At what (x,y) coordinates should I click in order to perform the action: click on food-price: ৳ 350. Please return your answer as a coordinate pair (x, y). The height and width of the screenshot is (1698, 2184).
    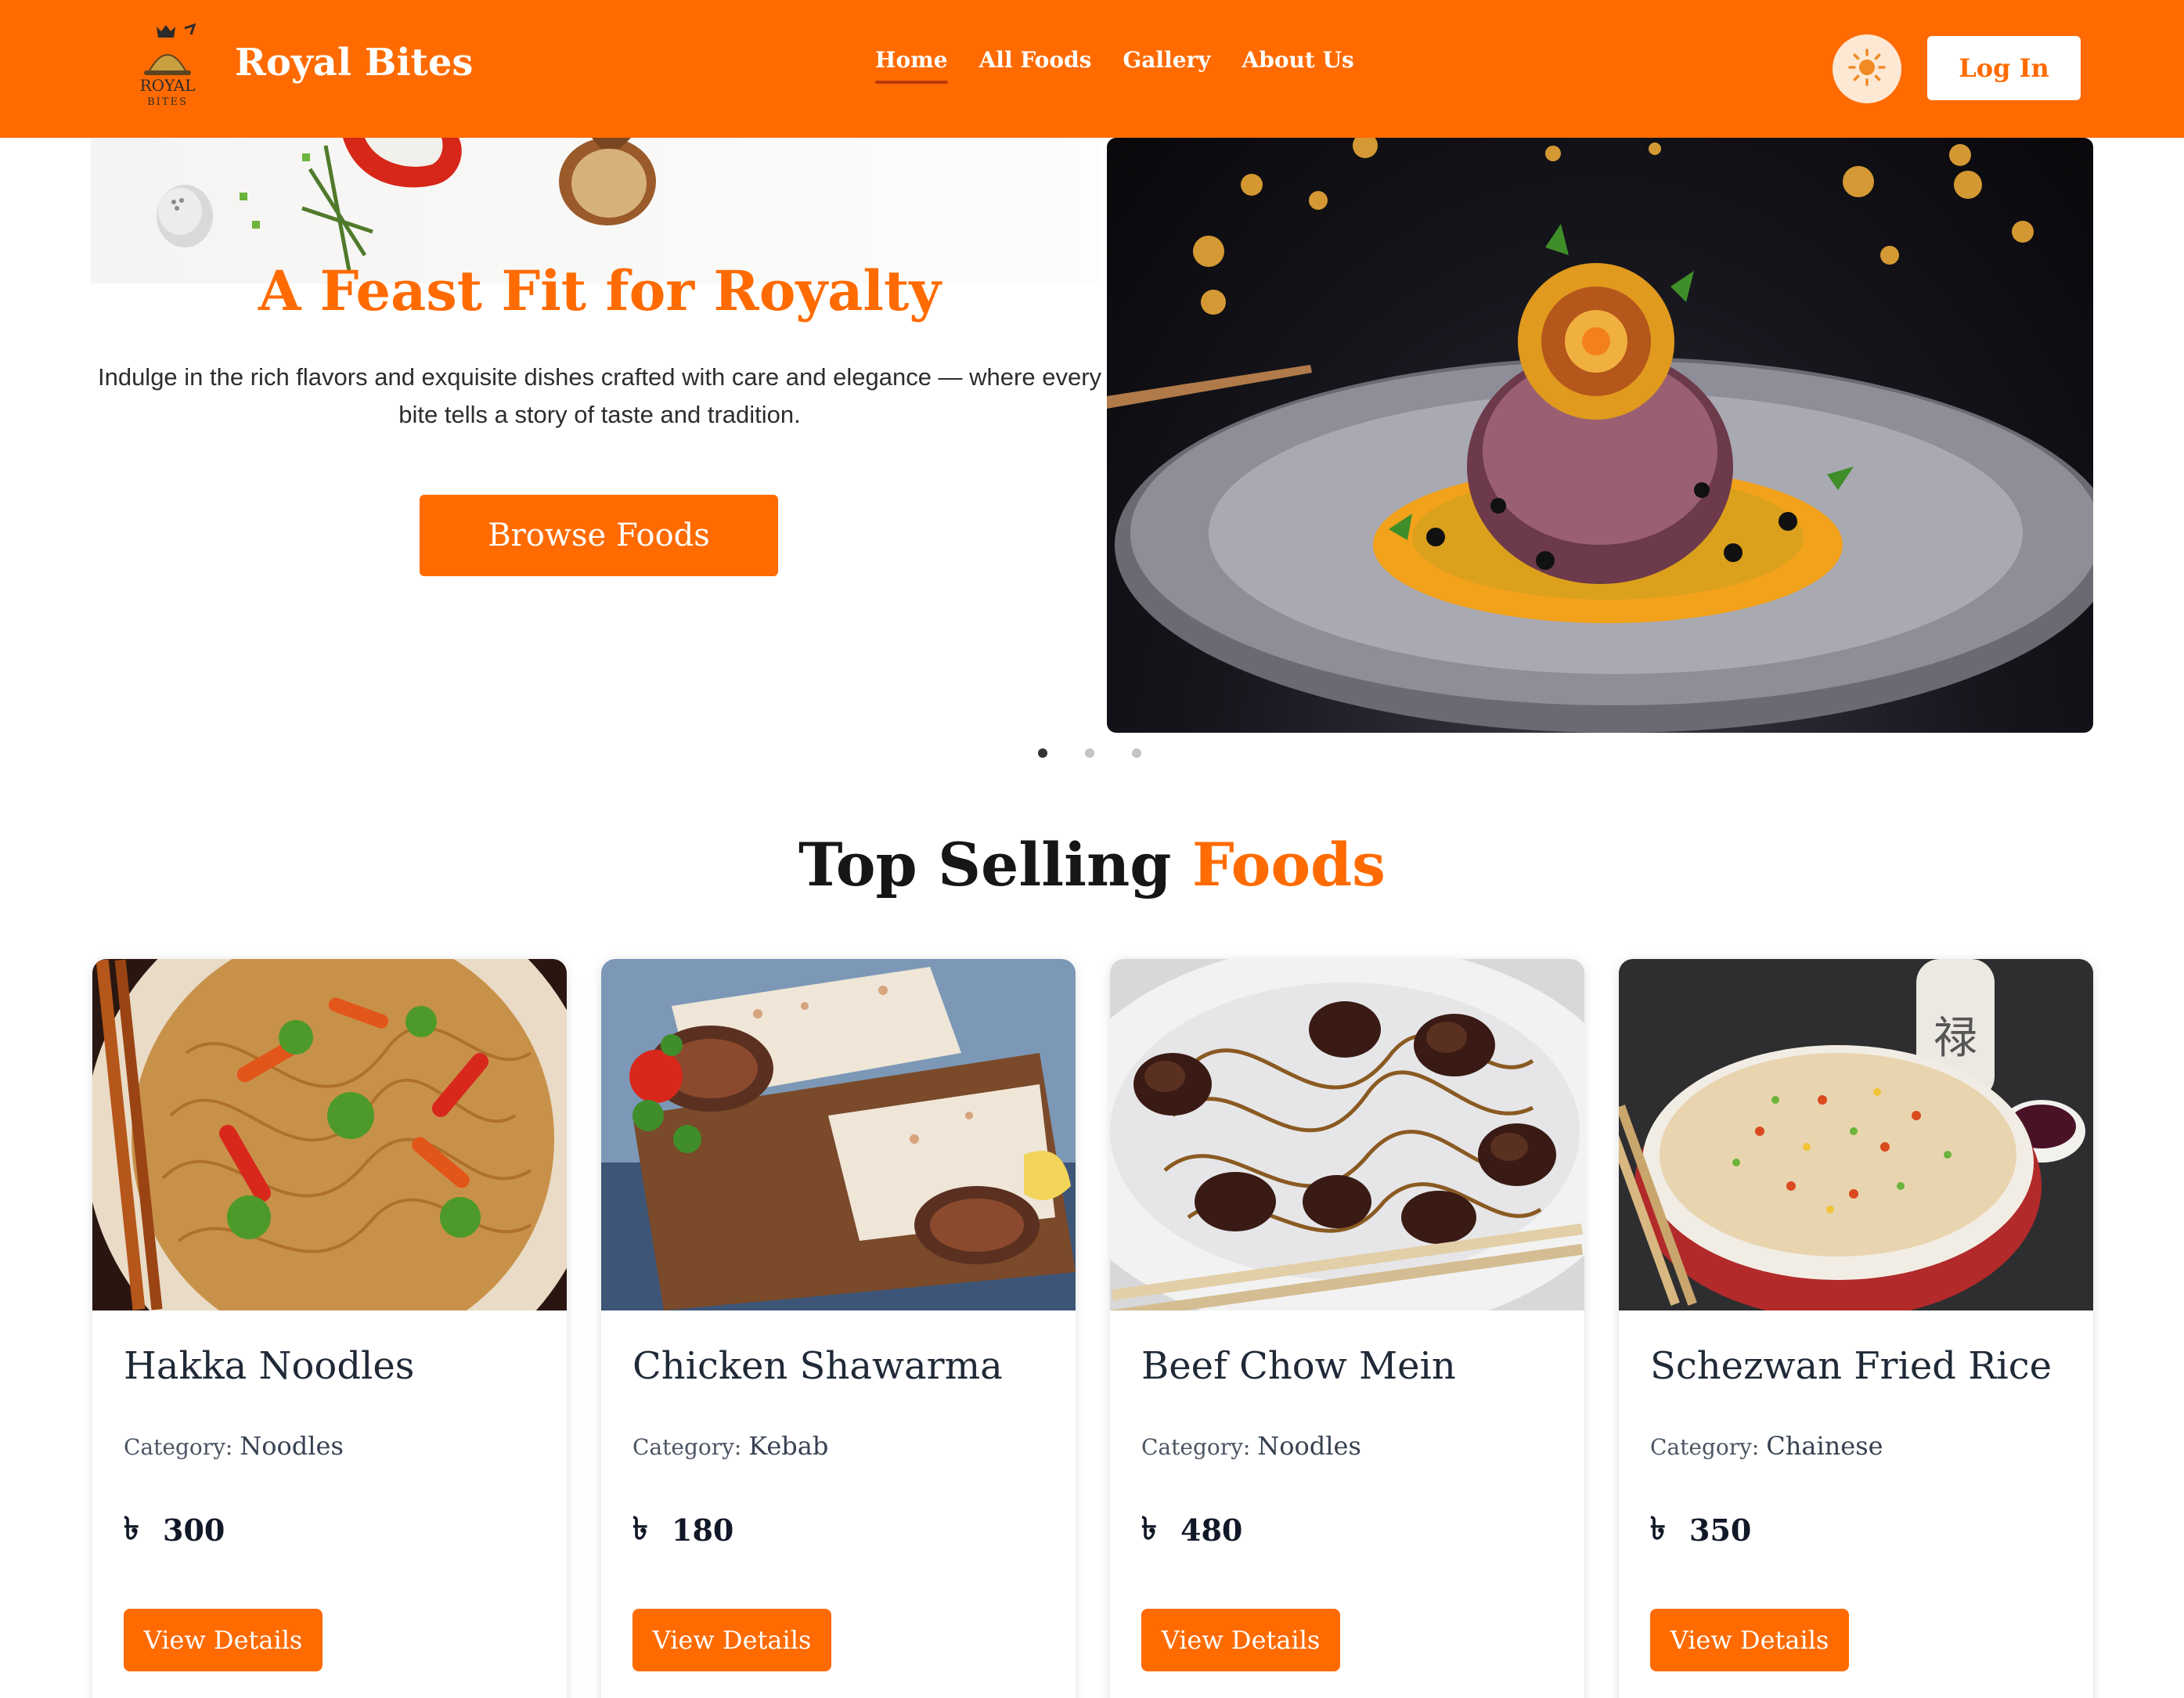
    Looking at the image, I should click on (1700, 1530).